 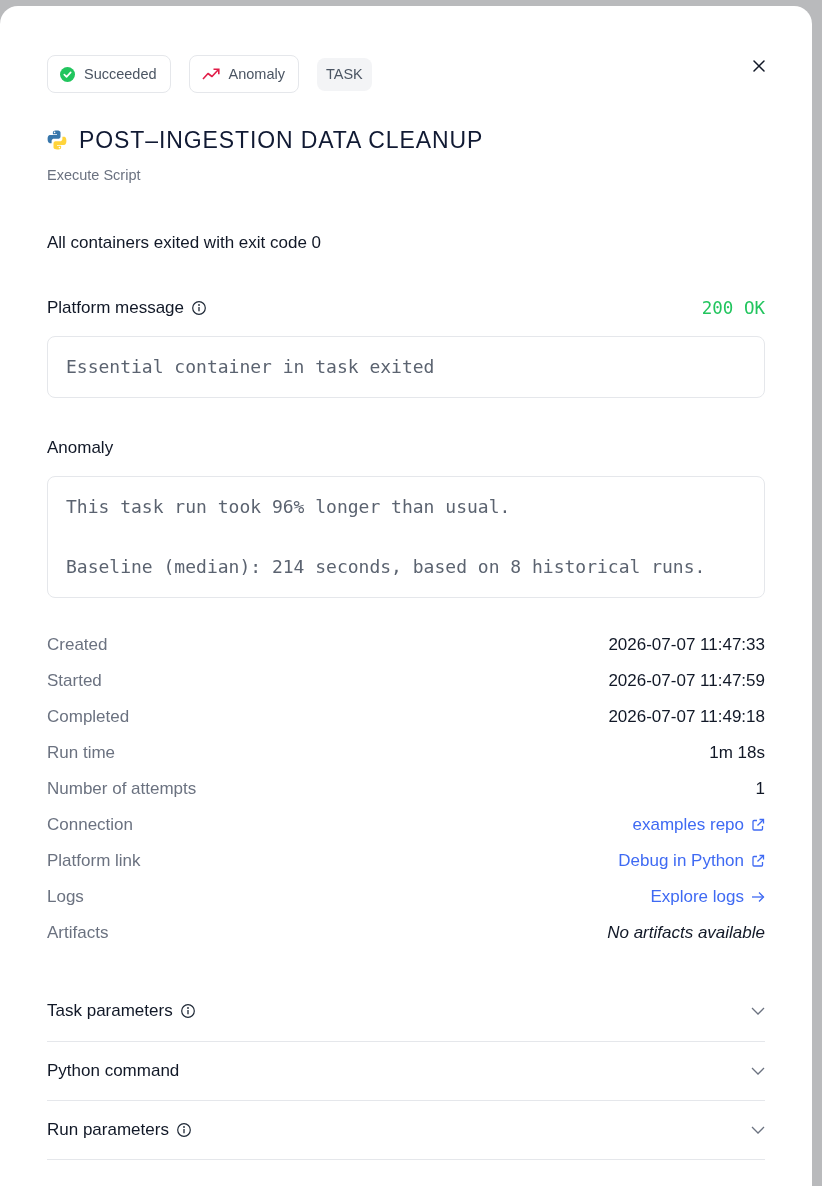 I want to click on message-text: Essential container in task exited, so click(x=251, y=367).